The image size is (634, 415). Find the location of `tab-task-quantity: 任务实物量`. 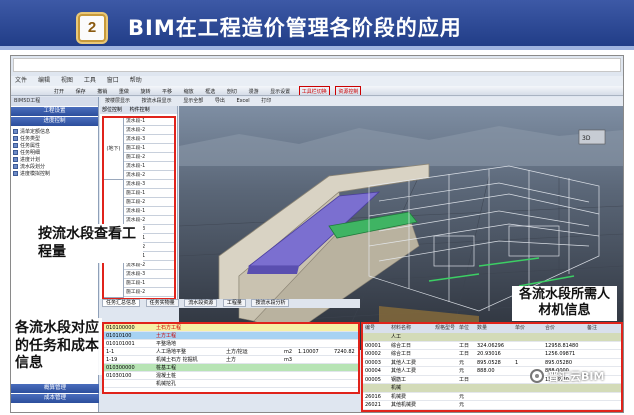

tab-task-quantity: 任务实物量 is located at coordinates (162, 303).